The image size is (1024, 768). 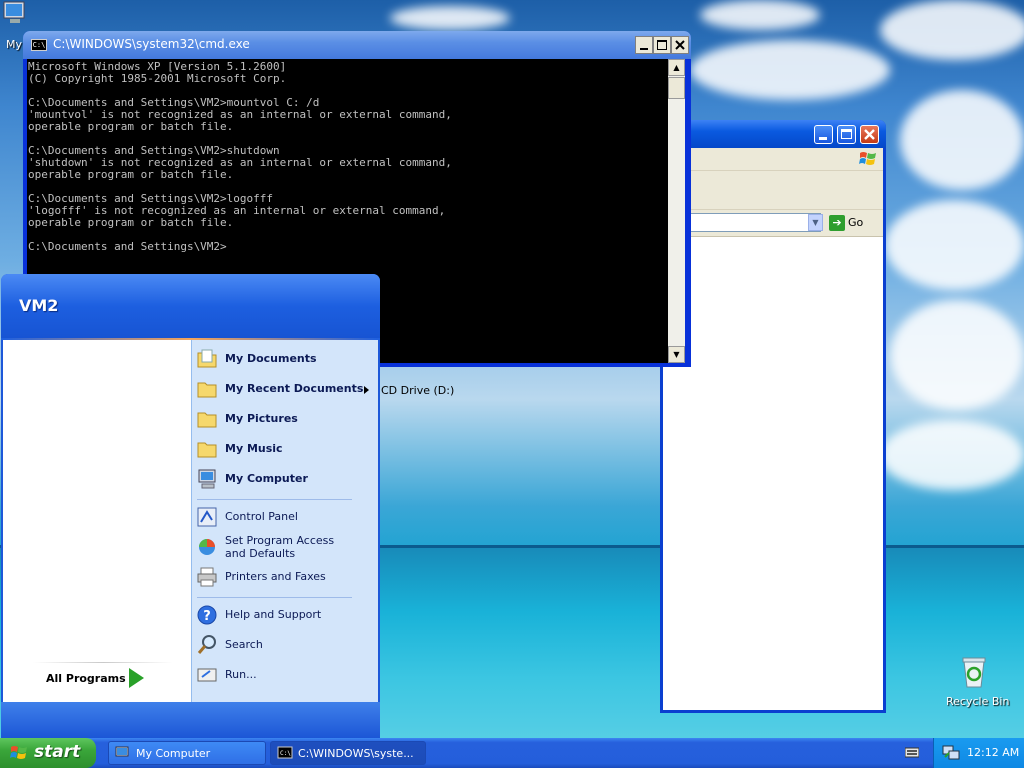 I want to click on cmd-maximize-button, so click(x=662, y=45).